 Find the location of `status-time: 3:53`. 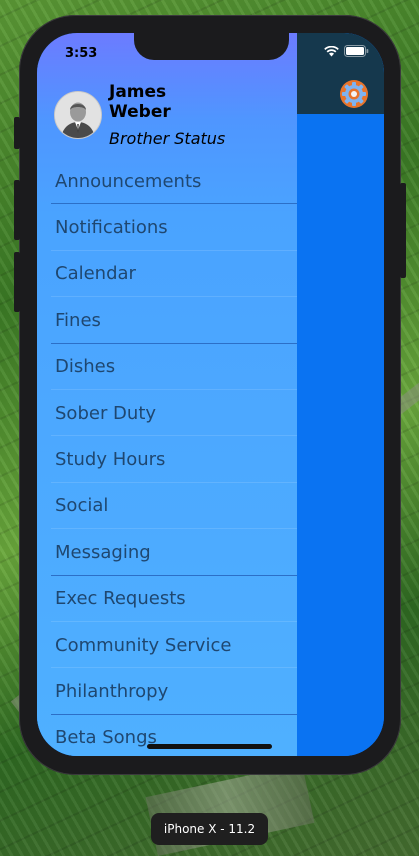

status-time: 3:53 is located at coordinates (81, 53).